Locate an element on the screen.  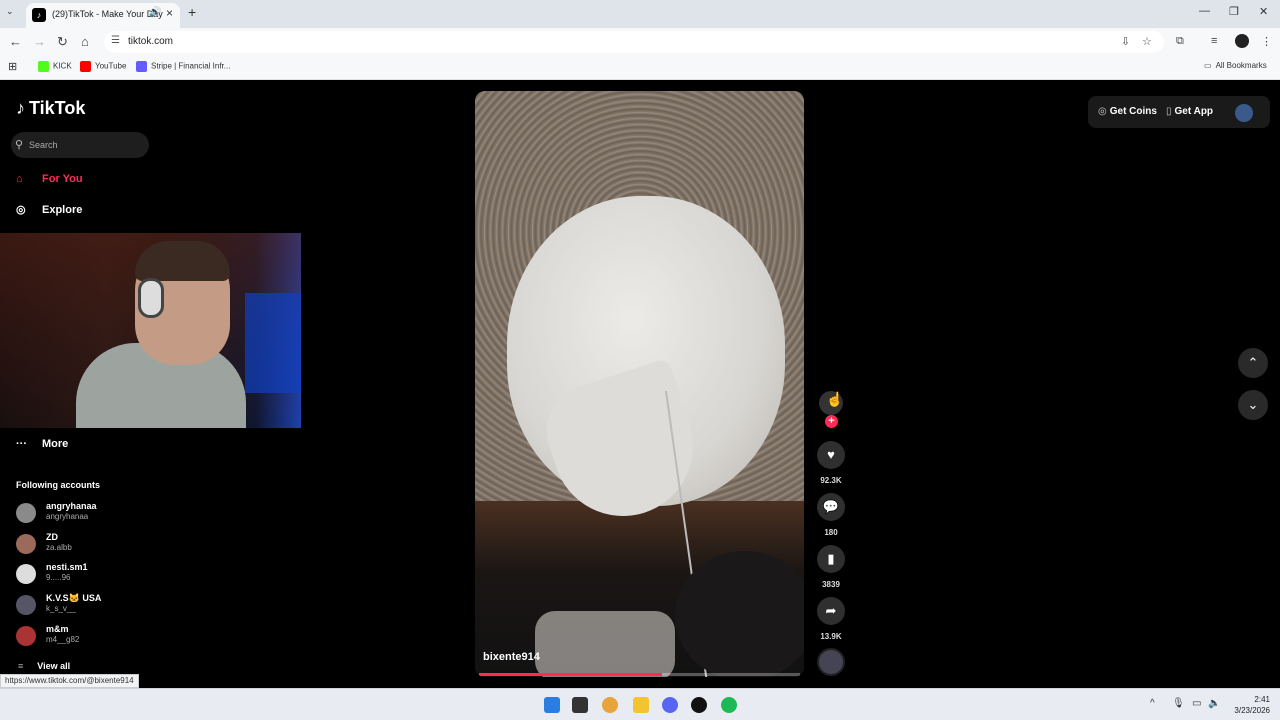
bookmark-kick: KICK is located at coordinates (55, 66).